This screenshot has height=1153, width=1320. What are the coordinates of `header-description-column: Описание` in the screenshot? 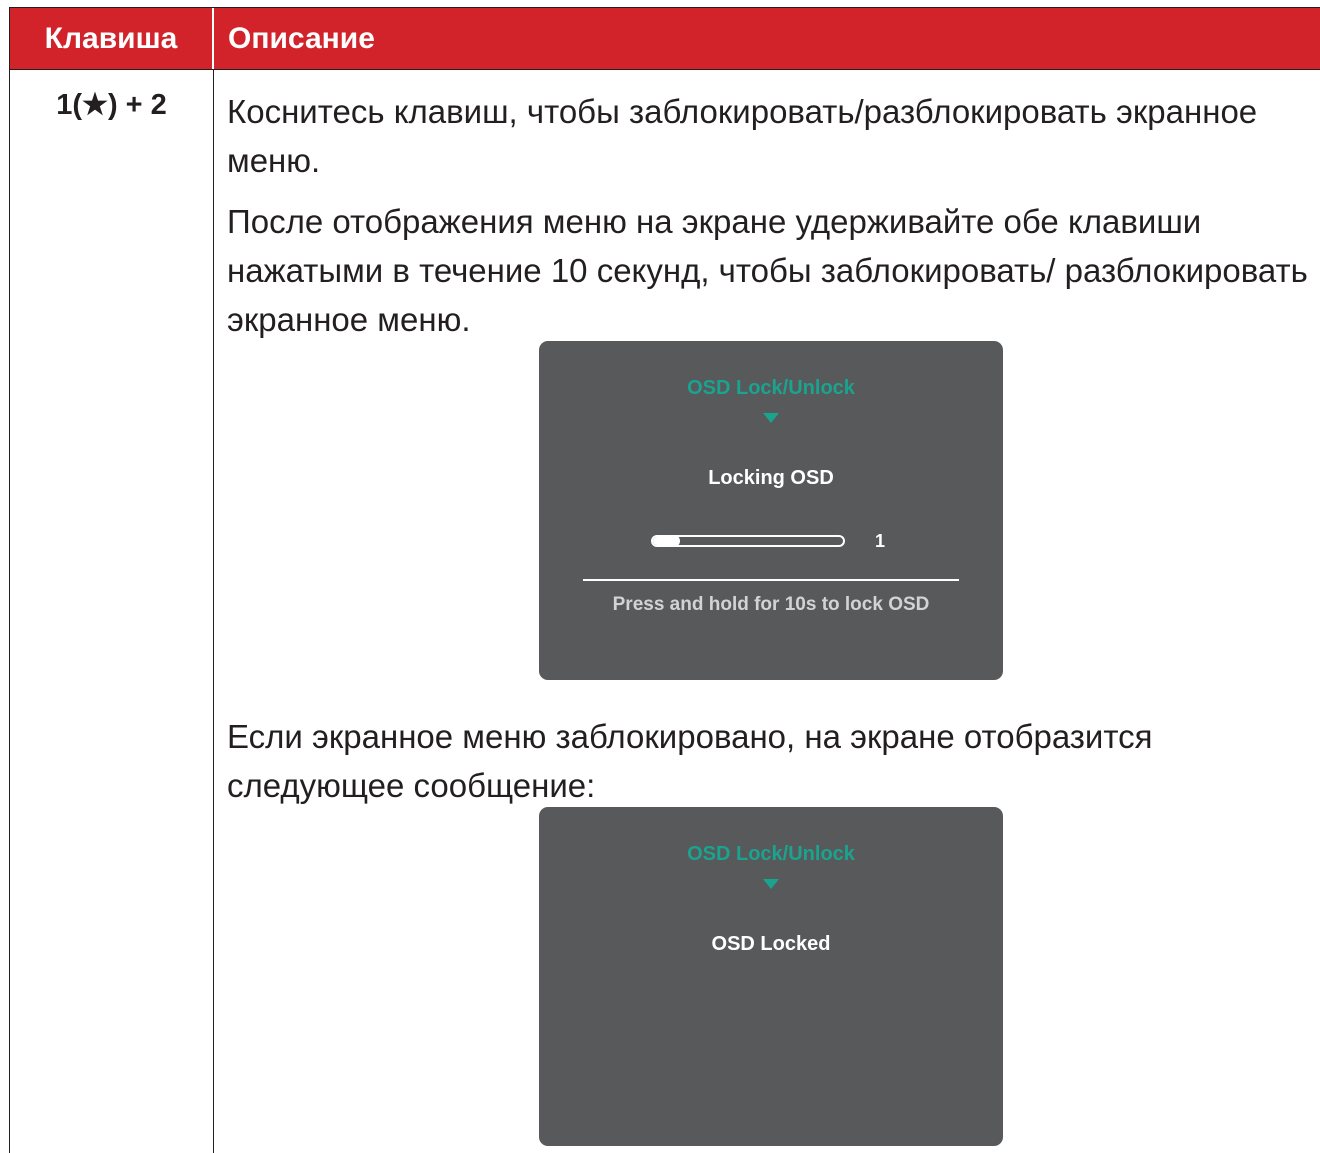 It's located at (301, 38).